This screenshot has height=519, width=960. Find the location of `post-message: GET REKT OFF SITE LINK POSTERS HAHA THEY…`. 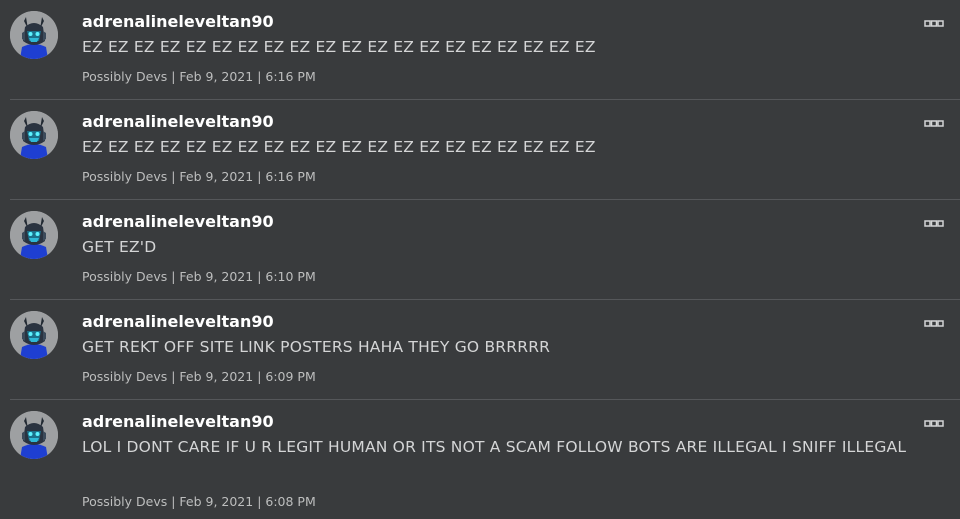

post-message: GET REKT OFF SITE LINK POSTERS HAHA THEY… is located at coordinates (316, 347).